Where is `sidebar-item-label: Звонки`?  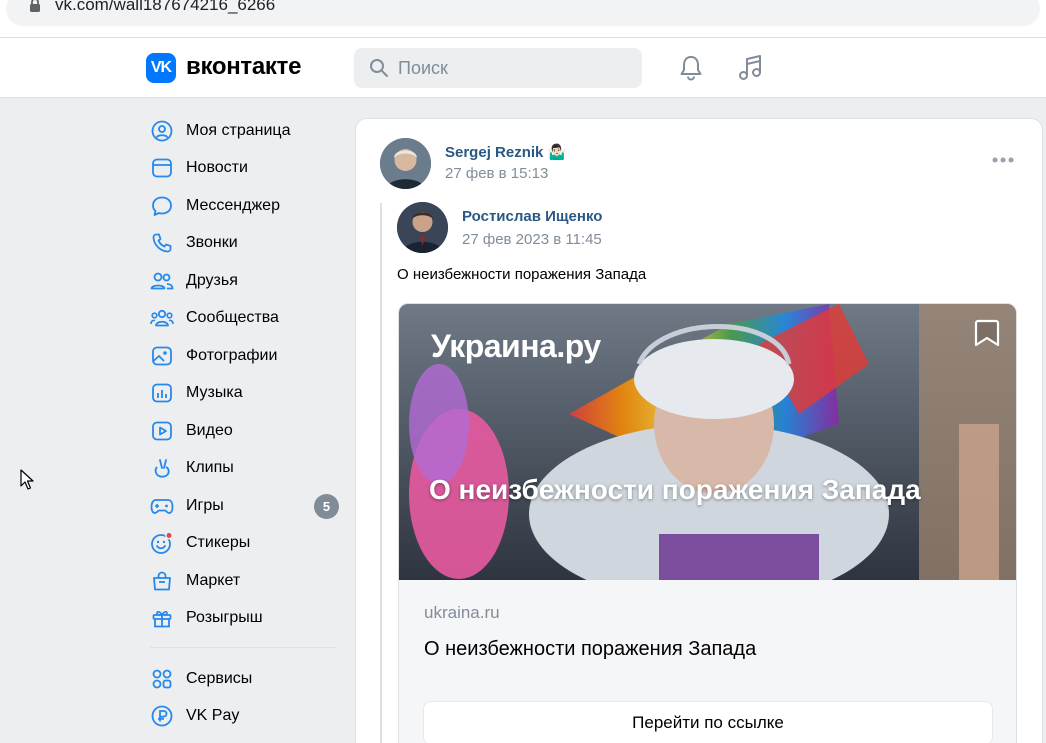
sidebar-item-label: Звонки is located at coordinates (212, 243).